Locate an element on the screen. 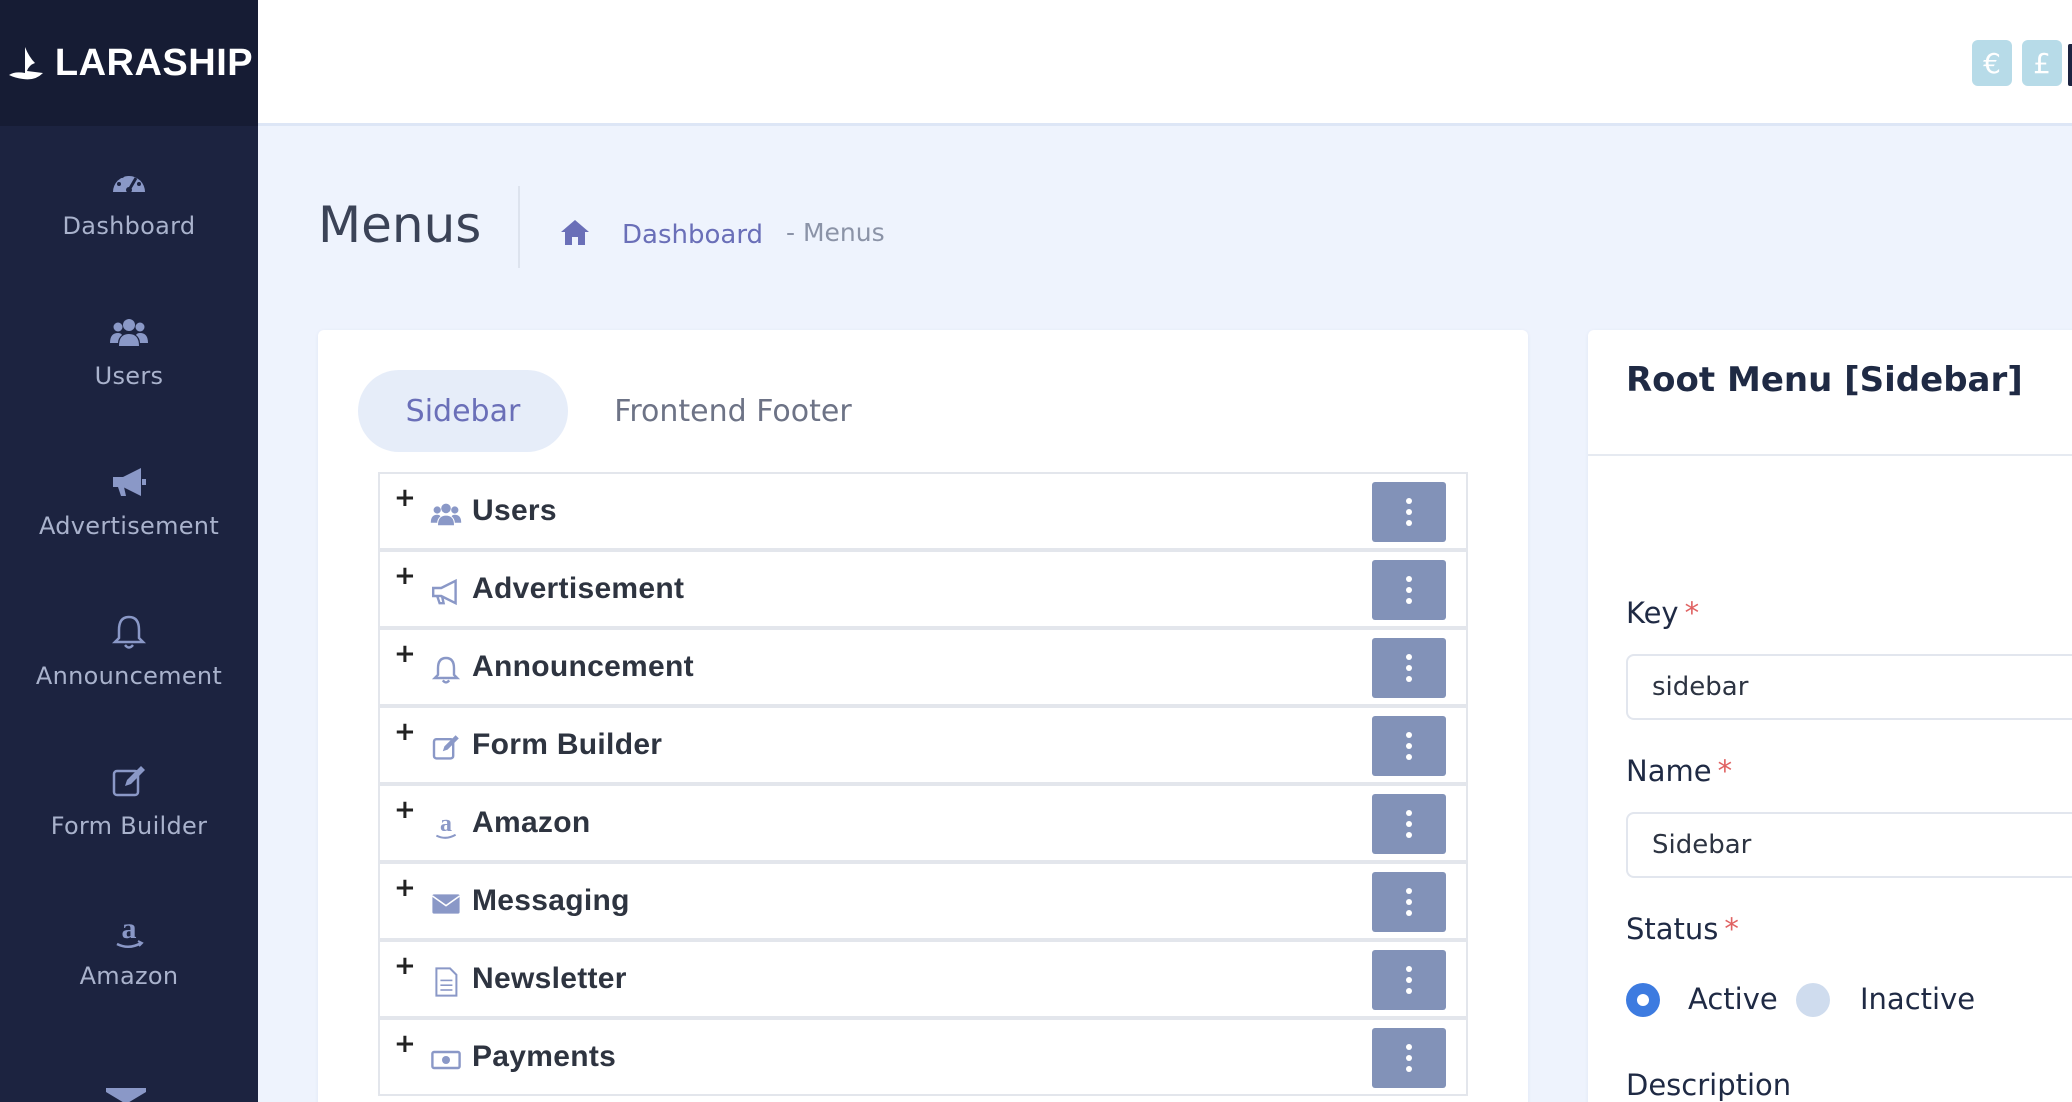  menu-item-advertisement: + Advertisement is located at coordinates (923, 589).